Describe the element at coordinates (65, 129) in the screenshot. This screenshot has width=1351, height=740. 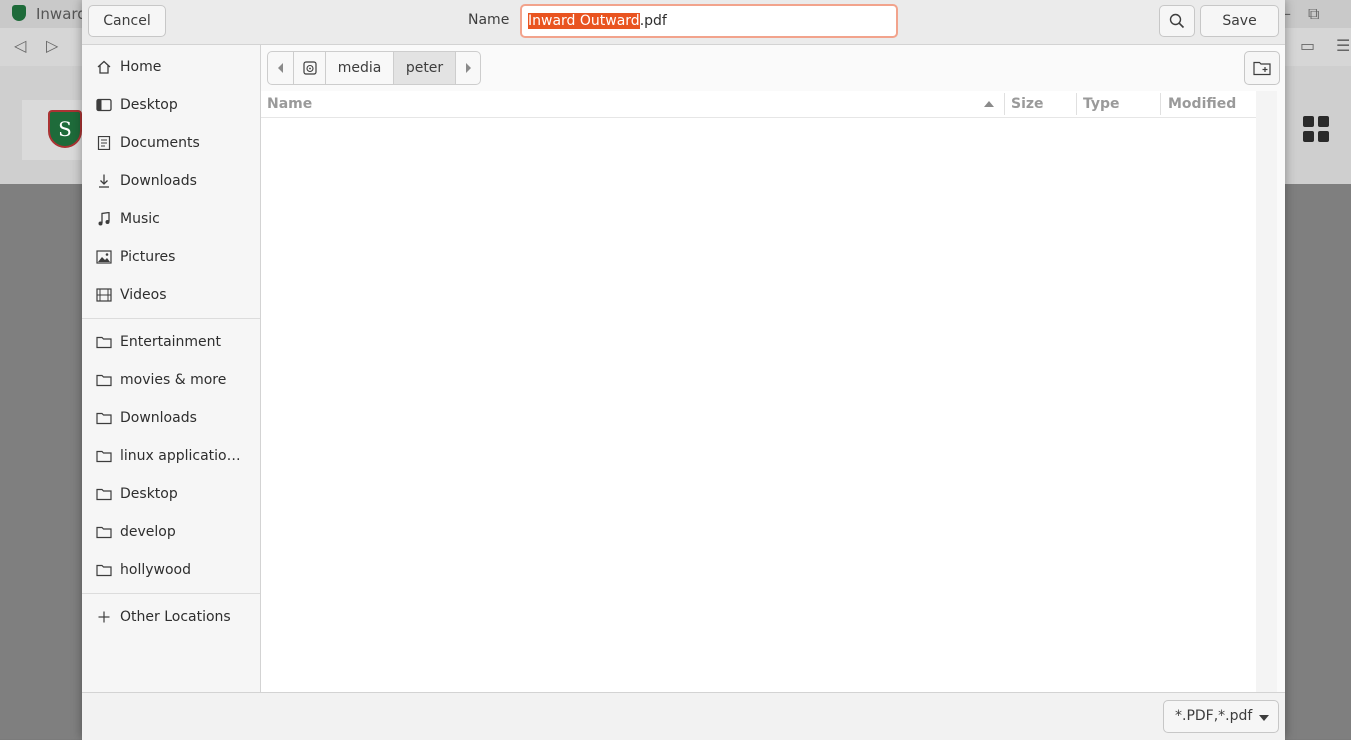
I see `site-logo: S` at that location.